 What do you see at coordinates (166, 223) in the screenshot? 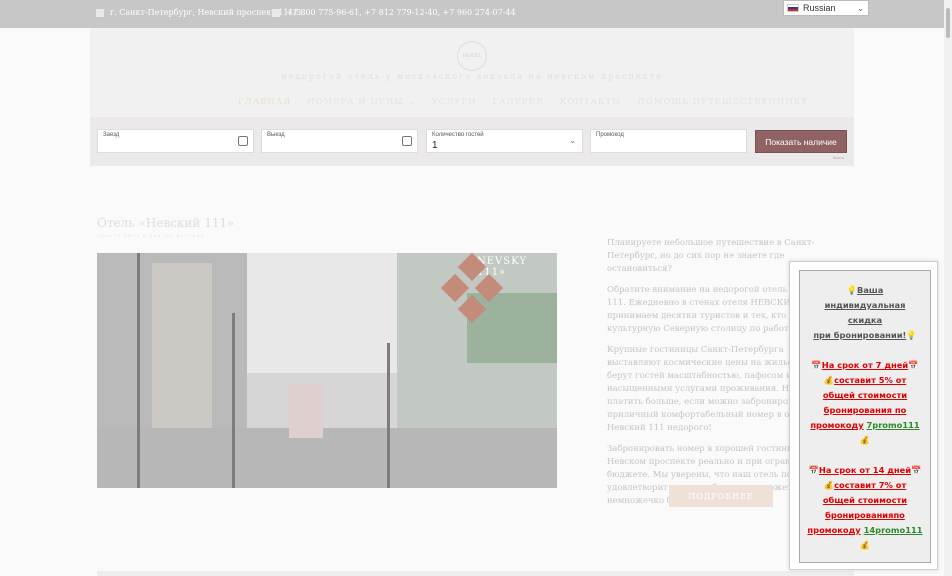
I see `page-title: Отель «Невский 111»` at bounding box center [166, 223].